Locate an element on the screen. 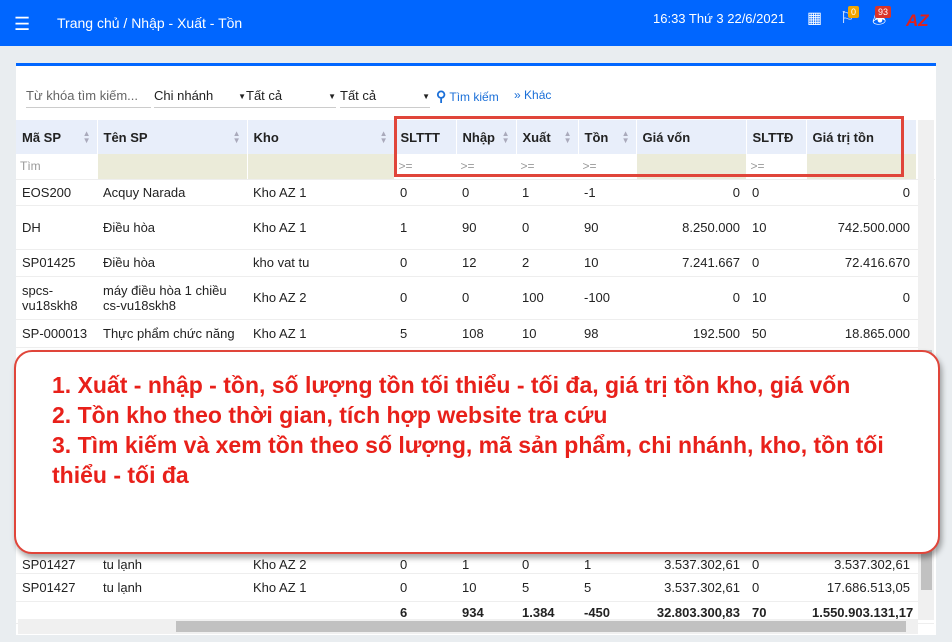 This screenshot has height=642, width=952. column-header: Mã SP ▲ ▼ is located at coordinates (57, 137).